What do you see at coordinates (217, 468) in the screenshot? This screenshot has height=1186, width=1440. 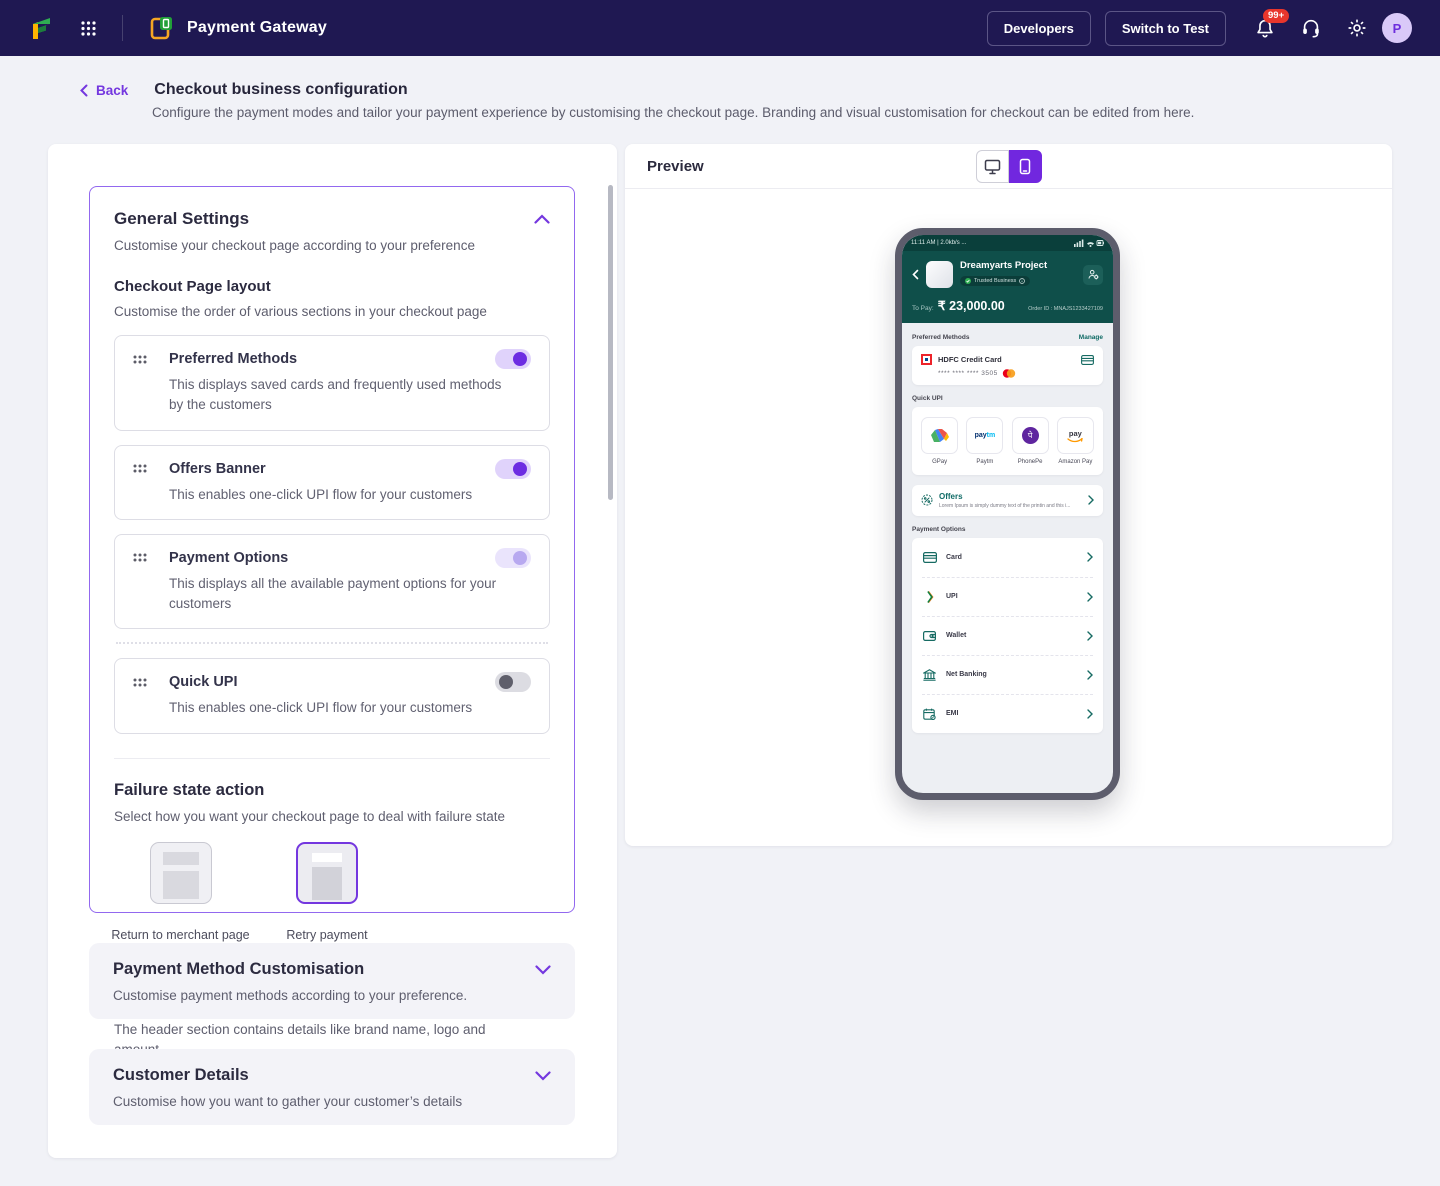 I see `layout-item-title: Offers Banner` at bounding box center [217, 468].